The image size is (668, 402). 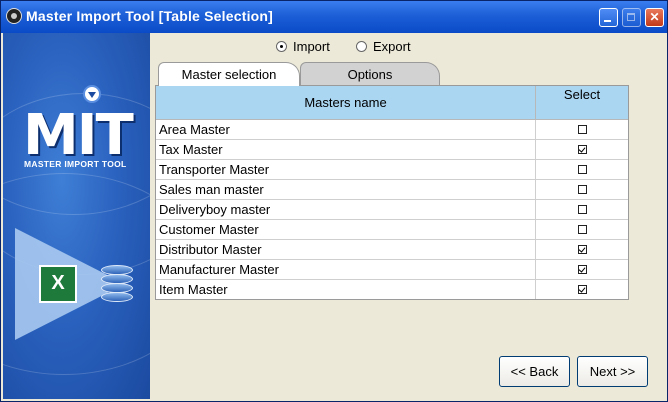 I want to click on table-row: Customer Master, so click(x=392, y=230).